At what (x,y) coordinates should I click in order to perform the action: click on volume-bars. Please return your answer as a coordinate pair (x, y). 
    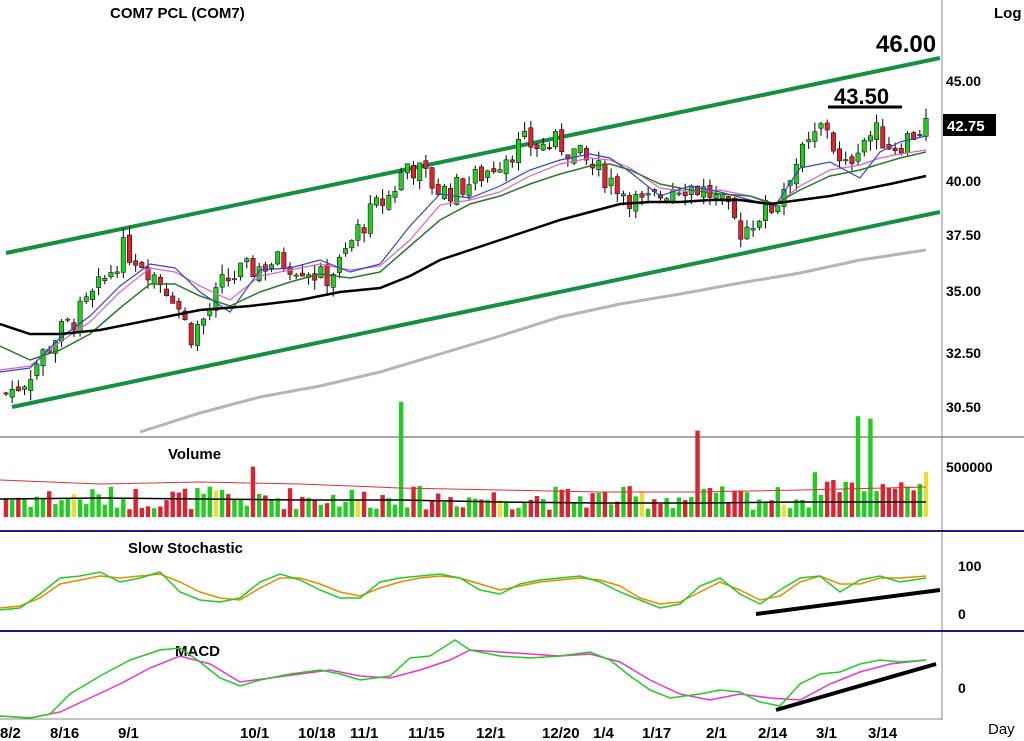
    Looking at the image, I should click on (466, 459).